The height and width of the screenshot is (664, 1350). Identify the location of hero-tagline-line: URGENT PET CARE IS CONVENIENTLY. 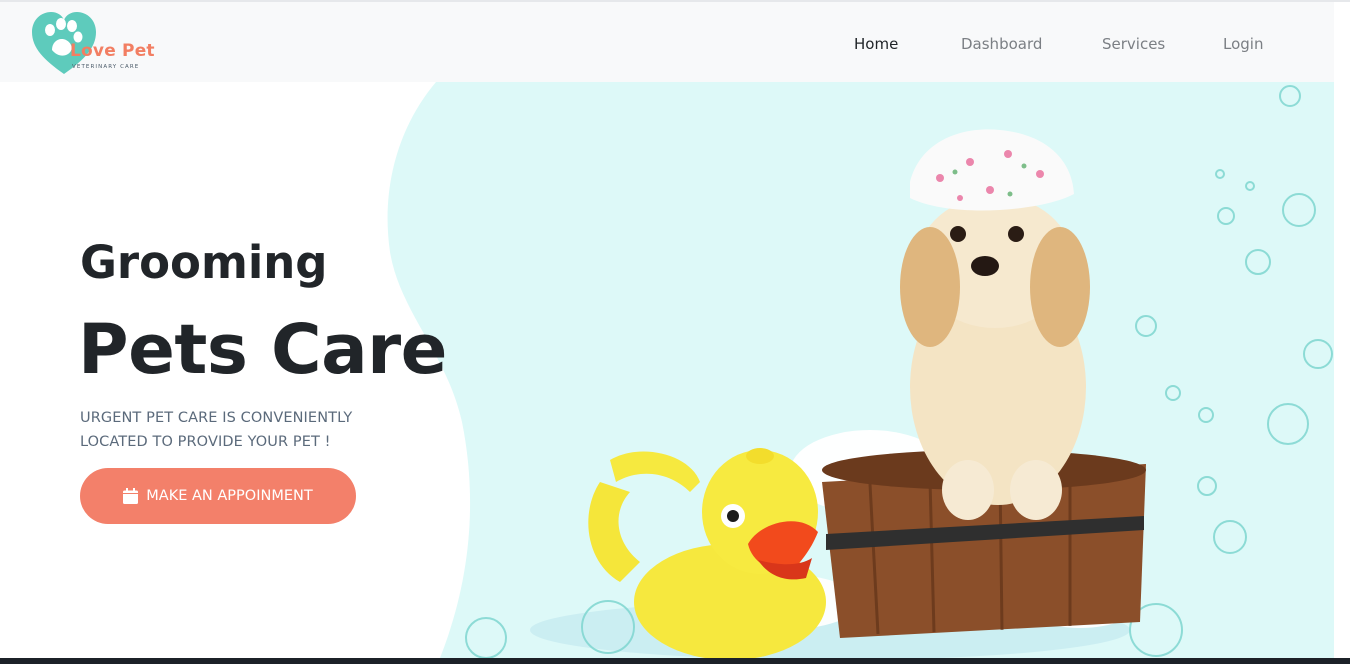
(216, 418).